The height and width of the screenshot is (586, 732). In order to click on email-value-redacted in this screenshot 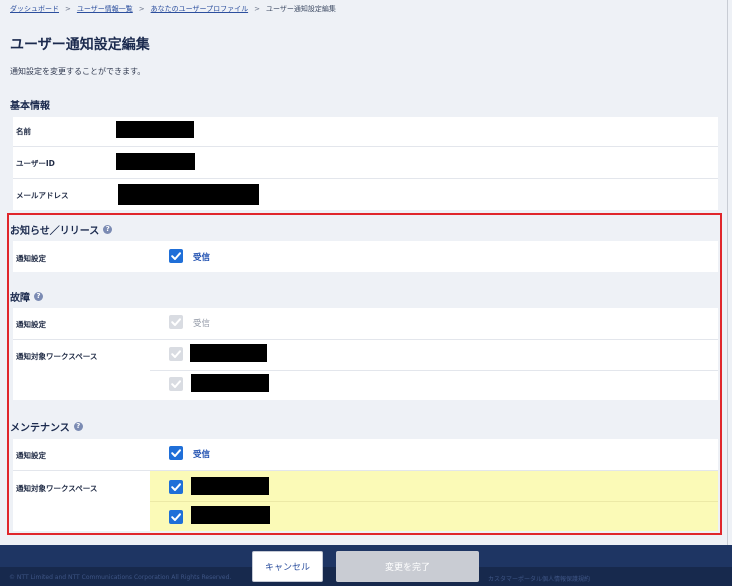, I will do `click(188, 194)`.